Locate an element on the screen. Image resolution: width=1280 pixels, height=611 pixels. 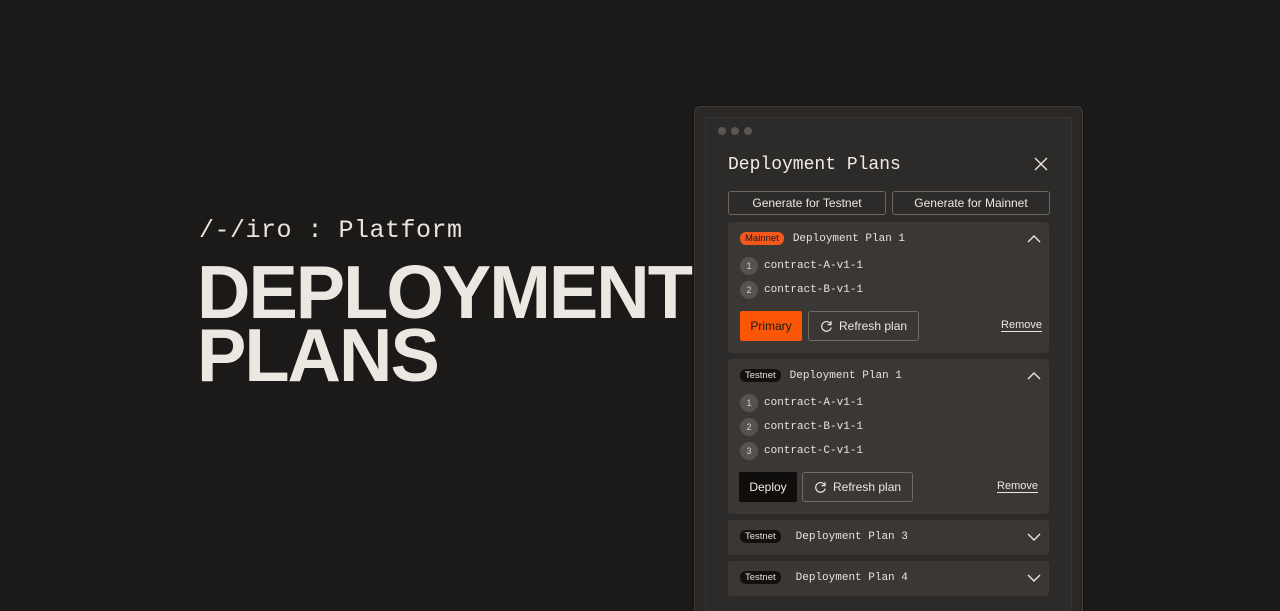
plan-card: Testnet Deployment Plan 3 is located at coordinates (888, 537).